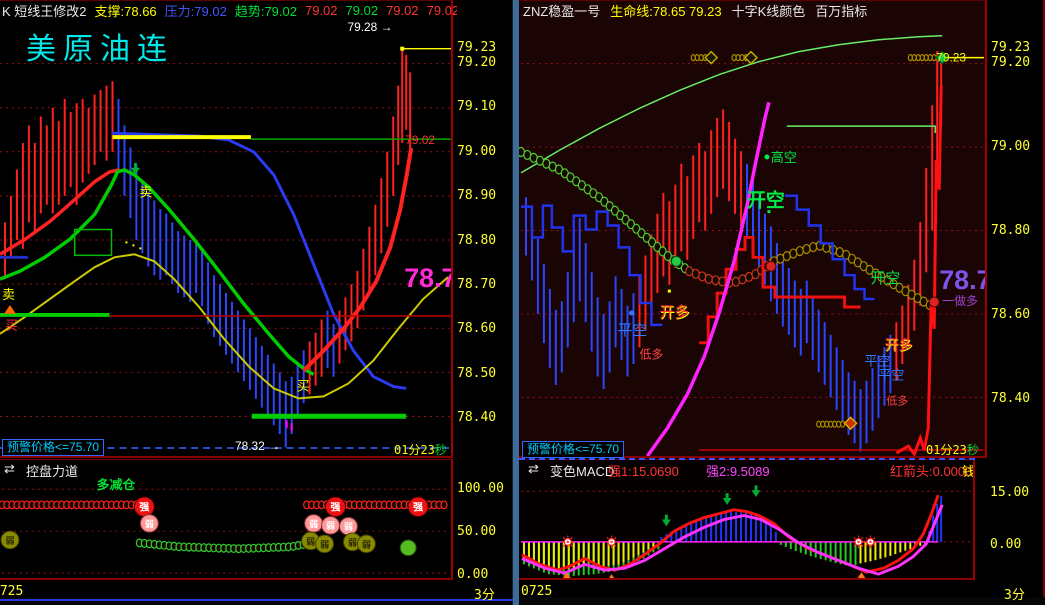 The image size is (1045, 605). I want to click on time-axis-label: 0725, so click(537, 591).